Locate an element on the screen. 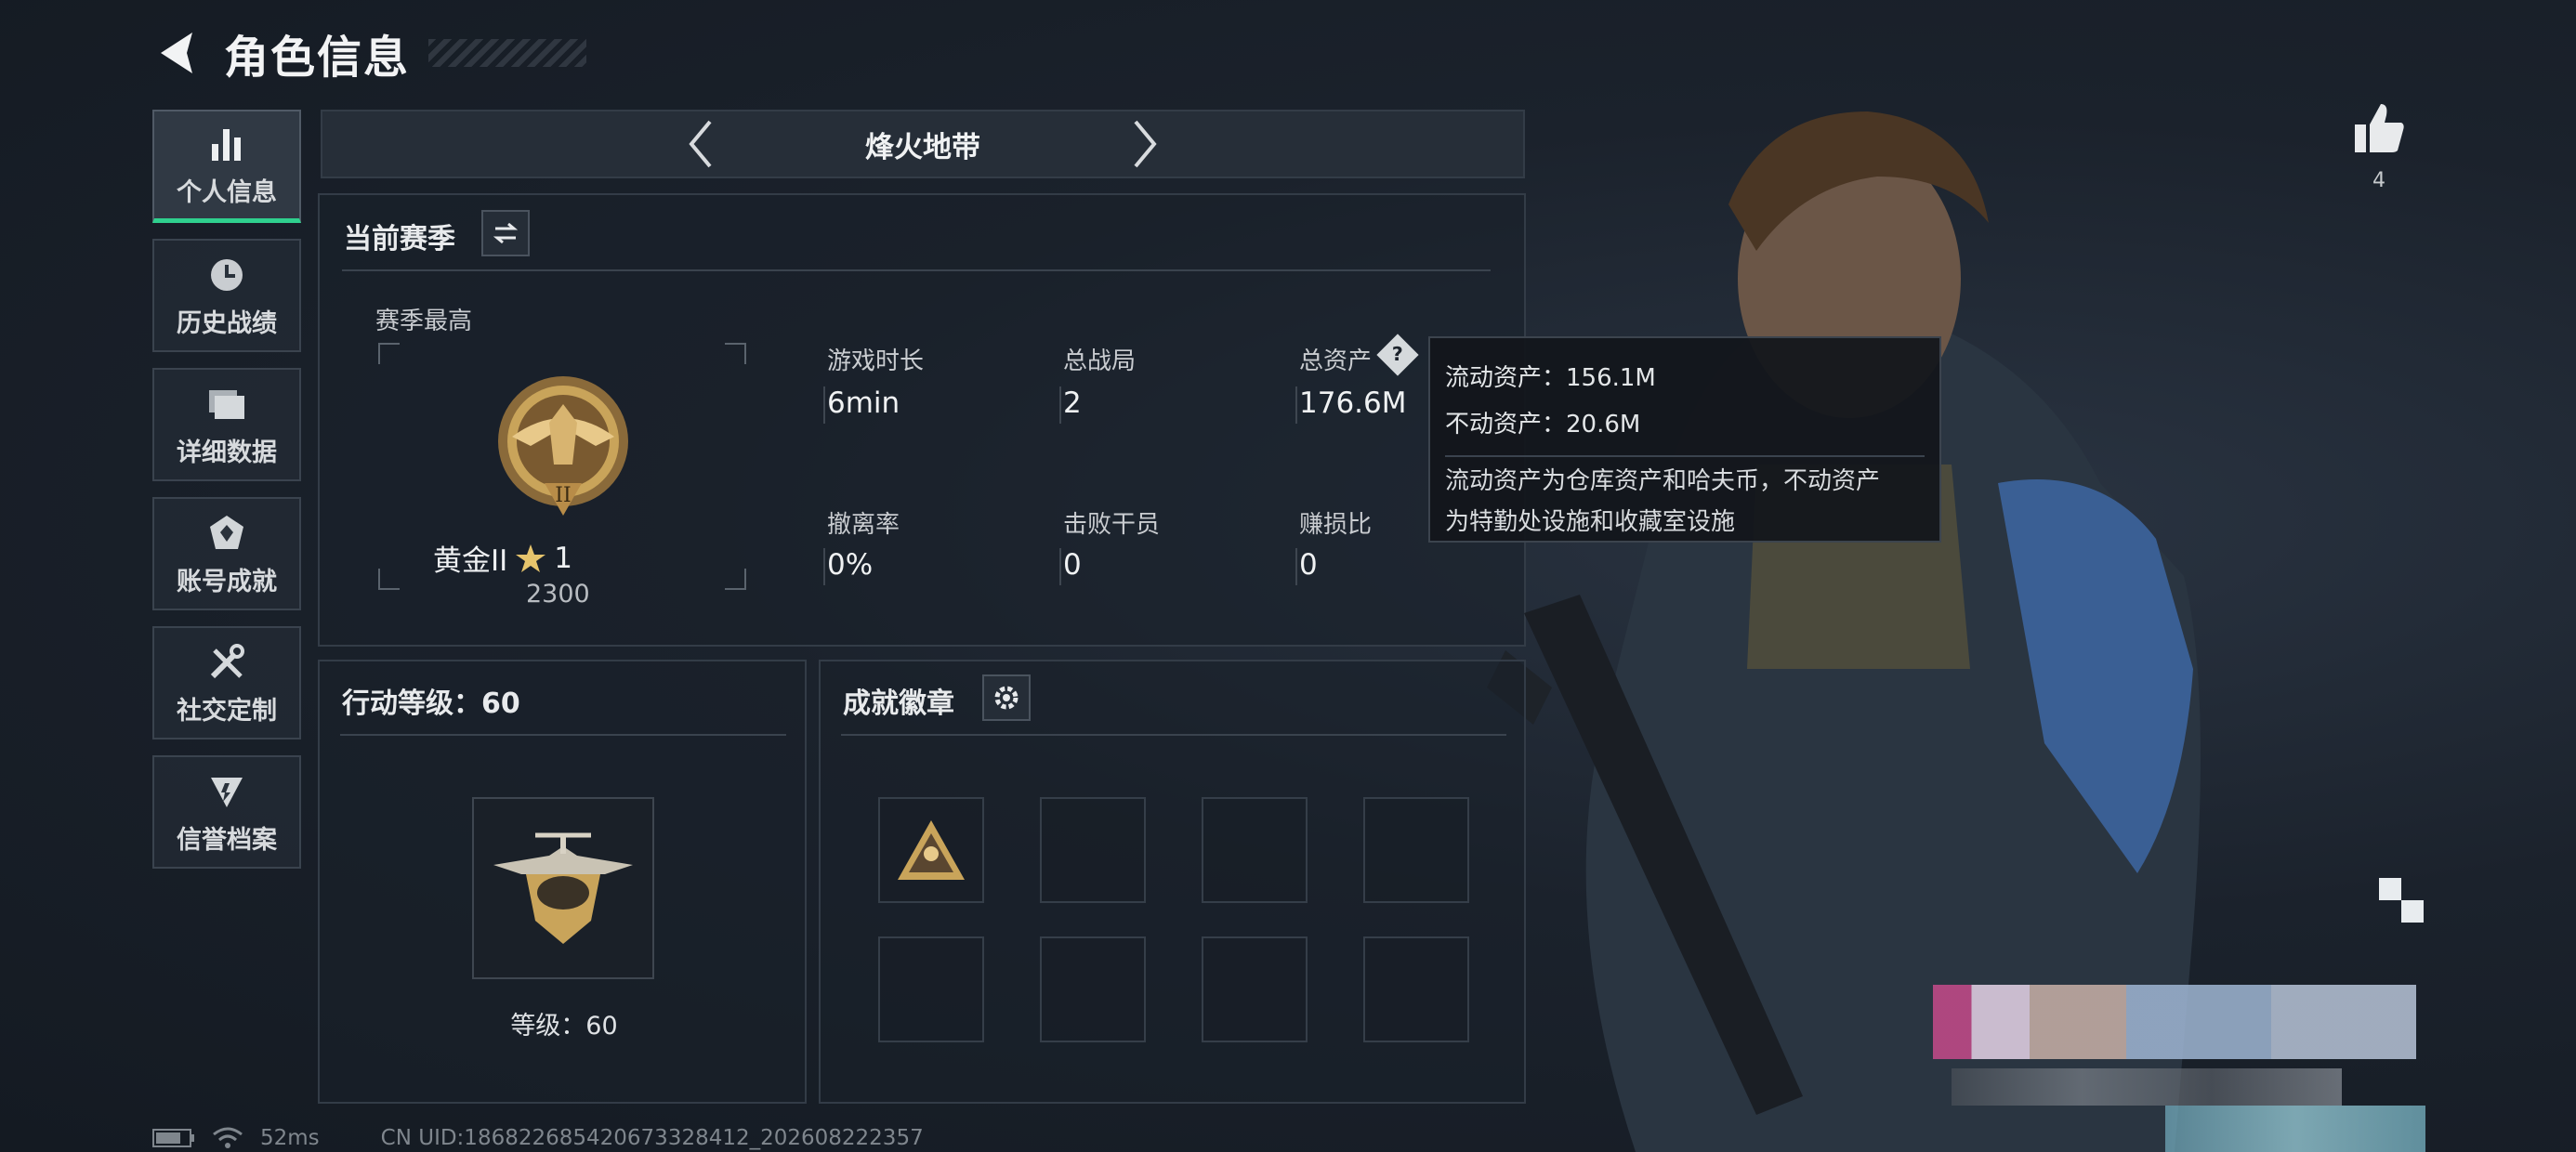 The image size is (2576, 1152). gear-icon is located at coordinates (1006, 698).